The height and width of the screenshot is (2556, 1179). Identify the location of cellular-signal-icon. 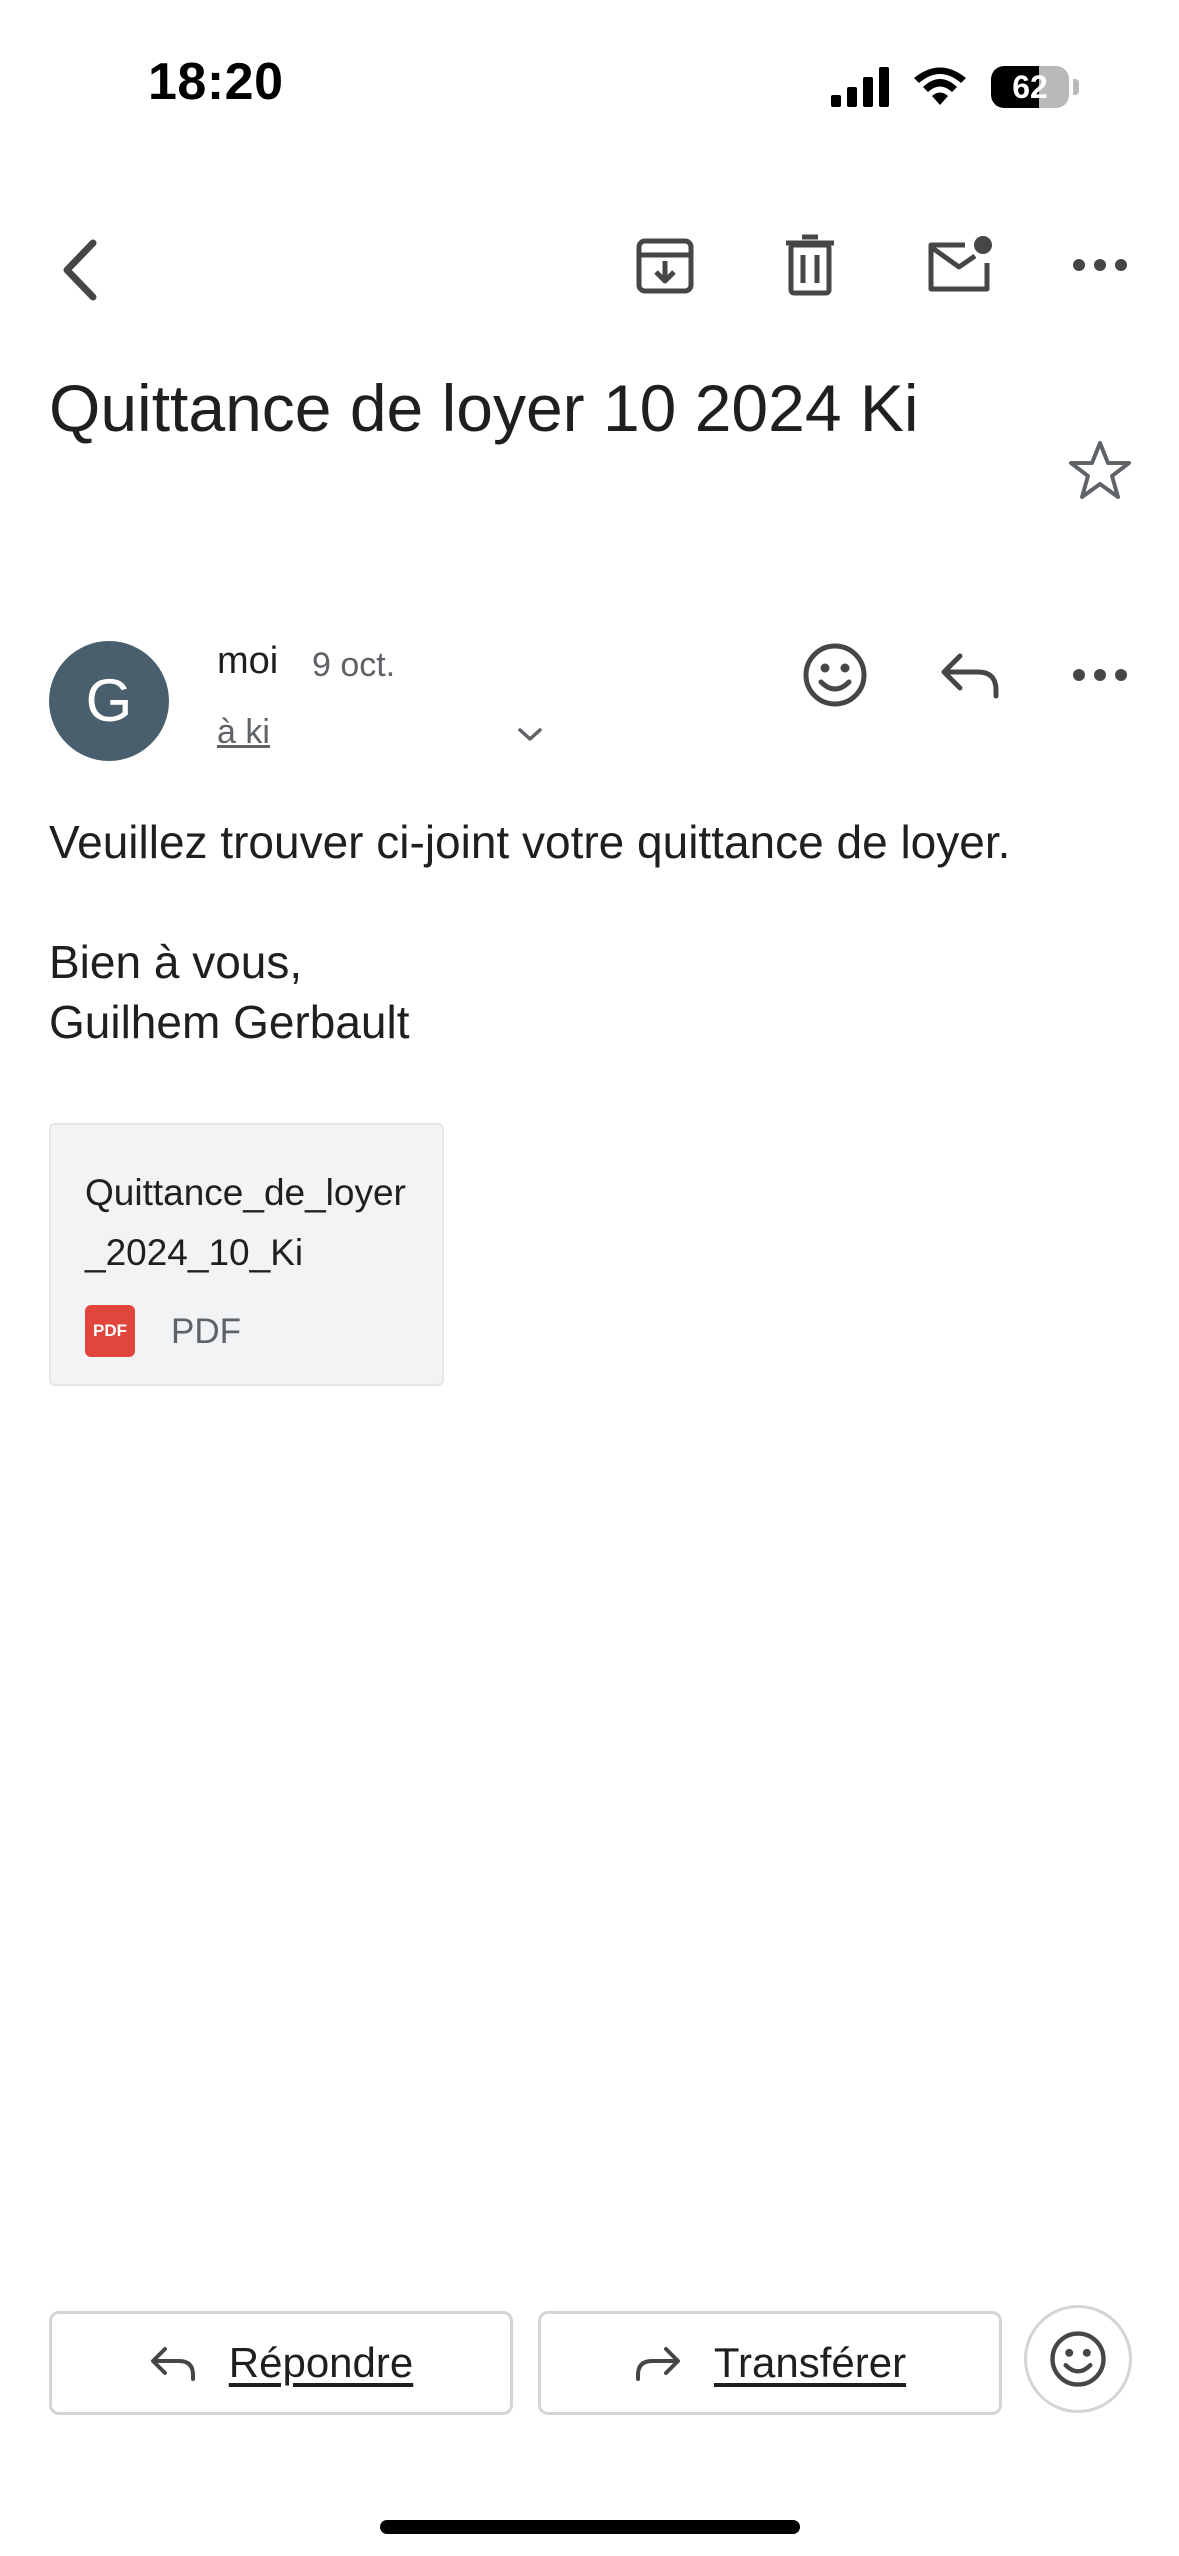
(860, 87).